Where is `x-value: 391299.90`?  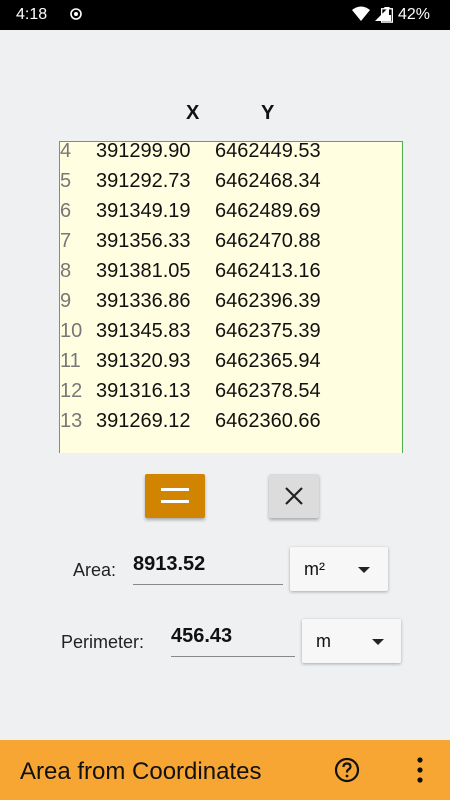 x-value: 391299.90 is located at coordinates (143, 151).